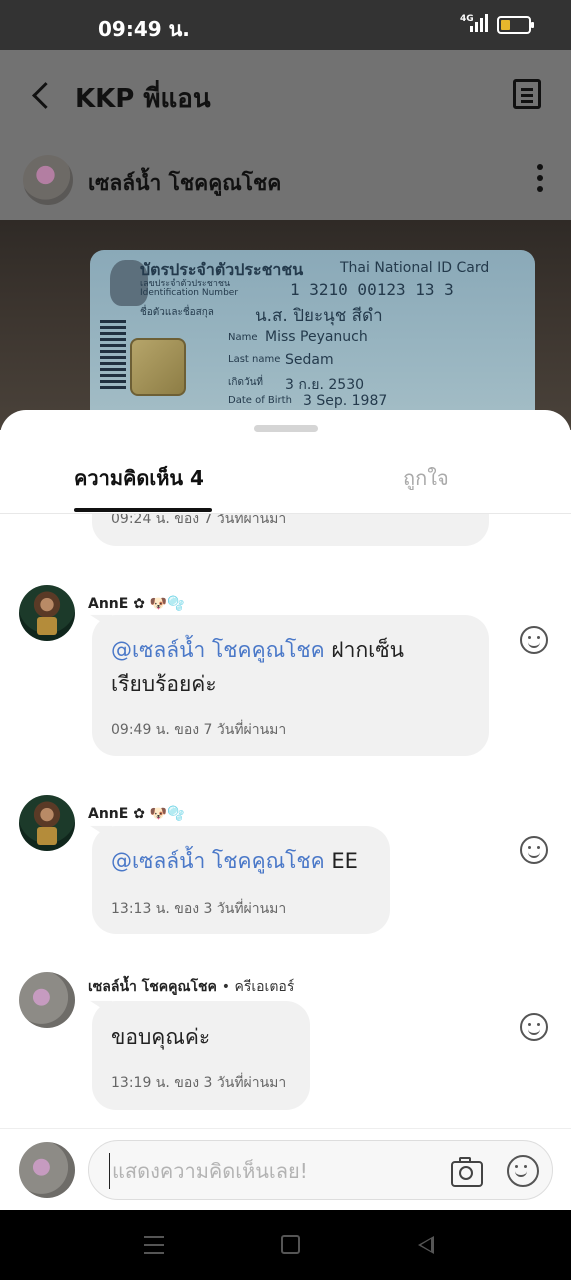 This screenshot has height=1280, width=571. What do you see at coordinates (254, 359) in the screenshot?
I see `id-card-label: Last name` at bounding box center [254, 359].